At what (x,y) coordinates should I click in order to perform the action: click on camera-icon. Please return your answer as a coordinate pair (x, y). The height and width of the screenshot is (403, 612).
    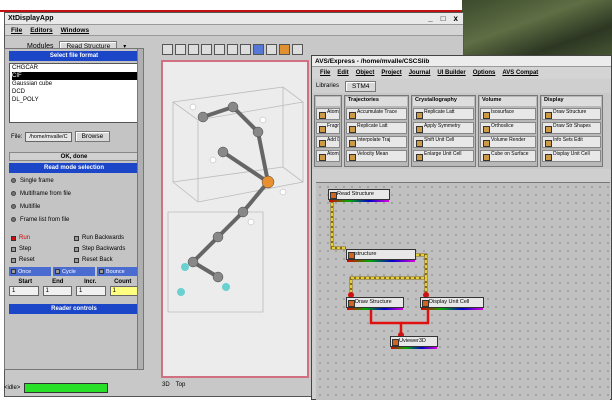
    Looking at the image, I should click on (271, 49).